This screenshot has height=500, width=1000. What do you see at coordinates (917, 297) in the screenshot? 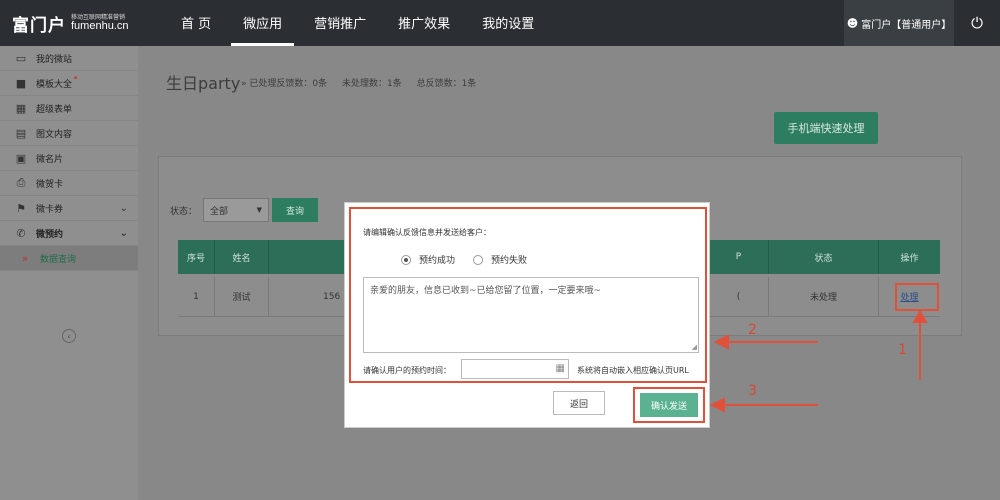
I see `annotation-box-handle` at bounding box center [917, 297].